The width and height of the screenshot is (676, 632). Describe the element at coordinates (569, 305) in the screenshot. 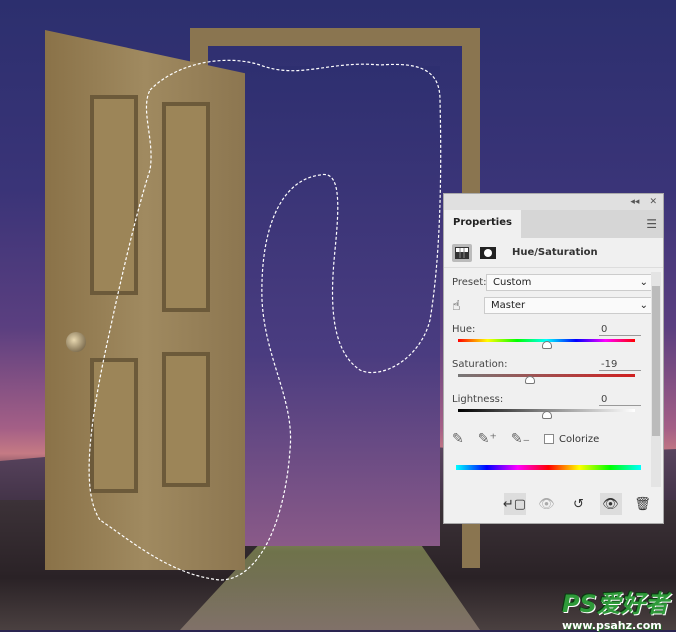

I see `channel-dropdown: Master ⌄` at that location.